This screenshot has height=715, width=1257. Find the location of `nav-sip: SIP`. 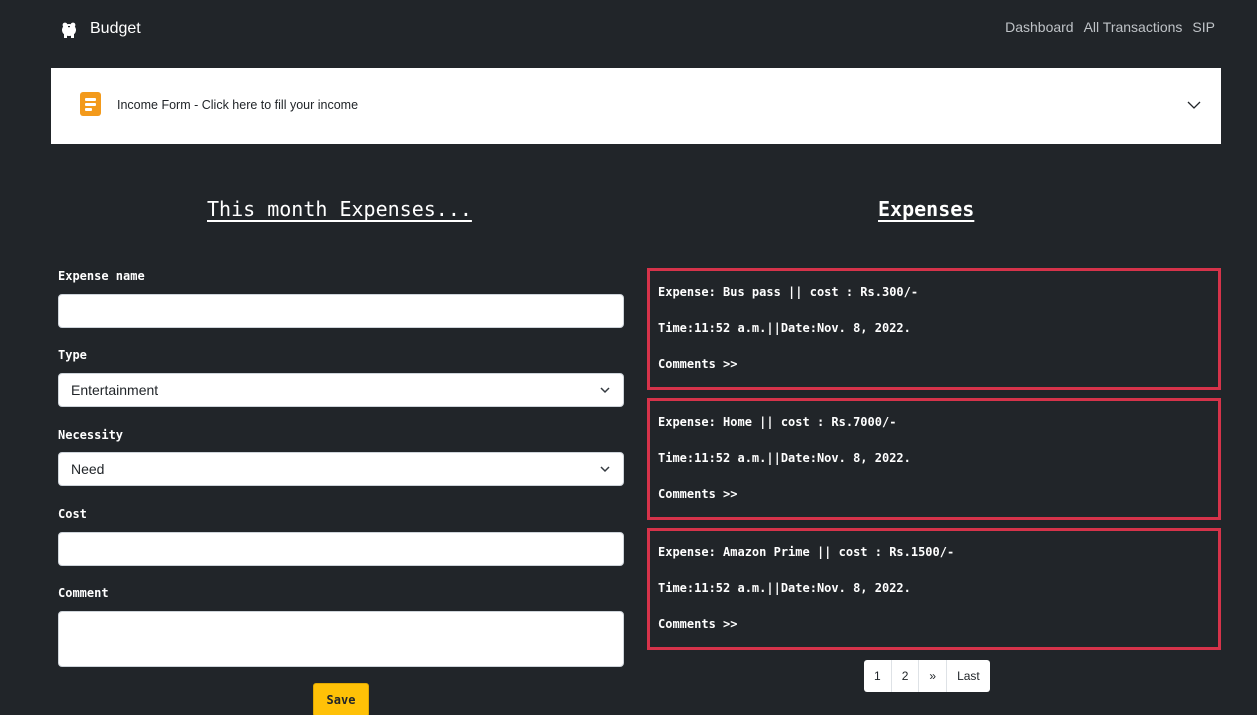

nav-sip: SIP is located at coordinates (1203, 27).